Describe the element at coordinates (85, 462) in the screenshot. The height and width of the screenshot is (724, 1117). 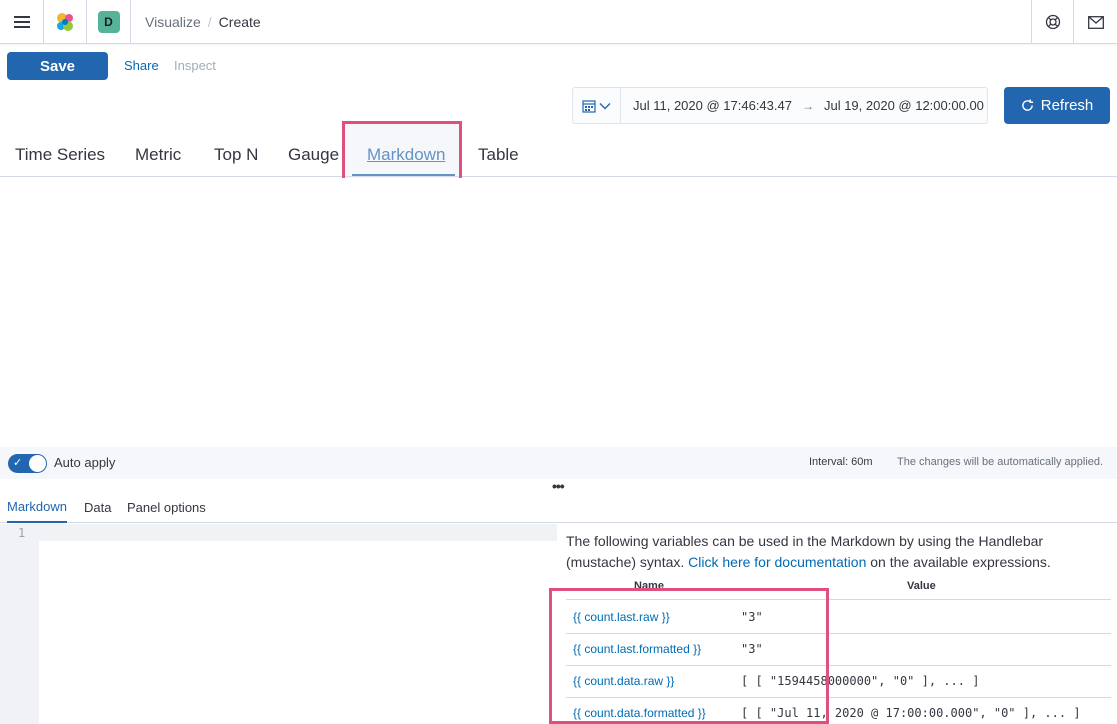
I see `auto-apply-label: Auto apply` at that location.